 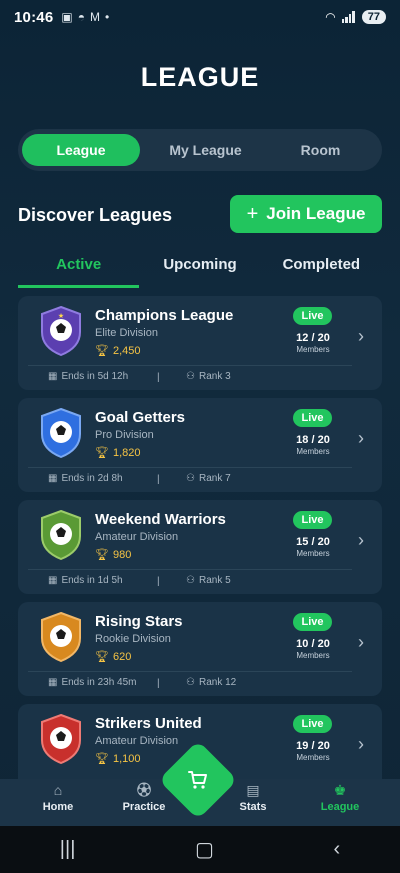 What do you see at coordinates (373, 17) in the screenshot?
I see `battery-indicator: 77` at bounding box center [373, 17].